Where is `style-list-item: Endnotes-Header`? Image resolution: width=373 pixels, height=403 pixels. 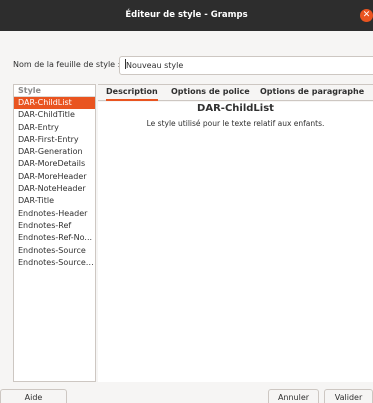
style-list-item: Endnotes-Header is located at coordinates (54, 214).